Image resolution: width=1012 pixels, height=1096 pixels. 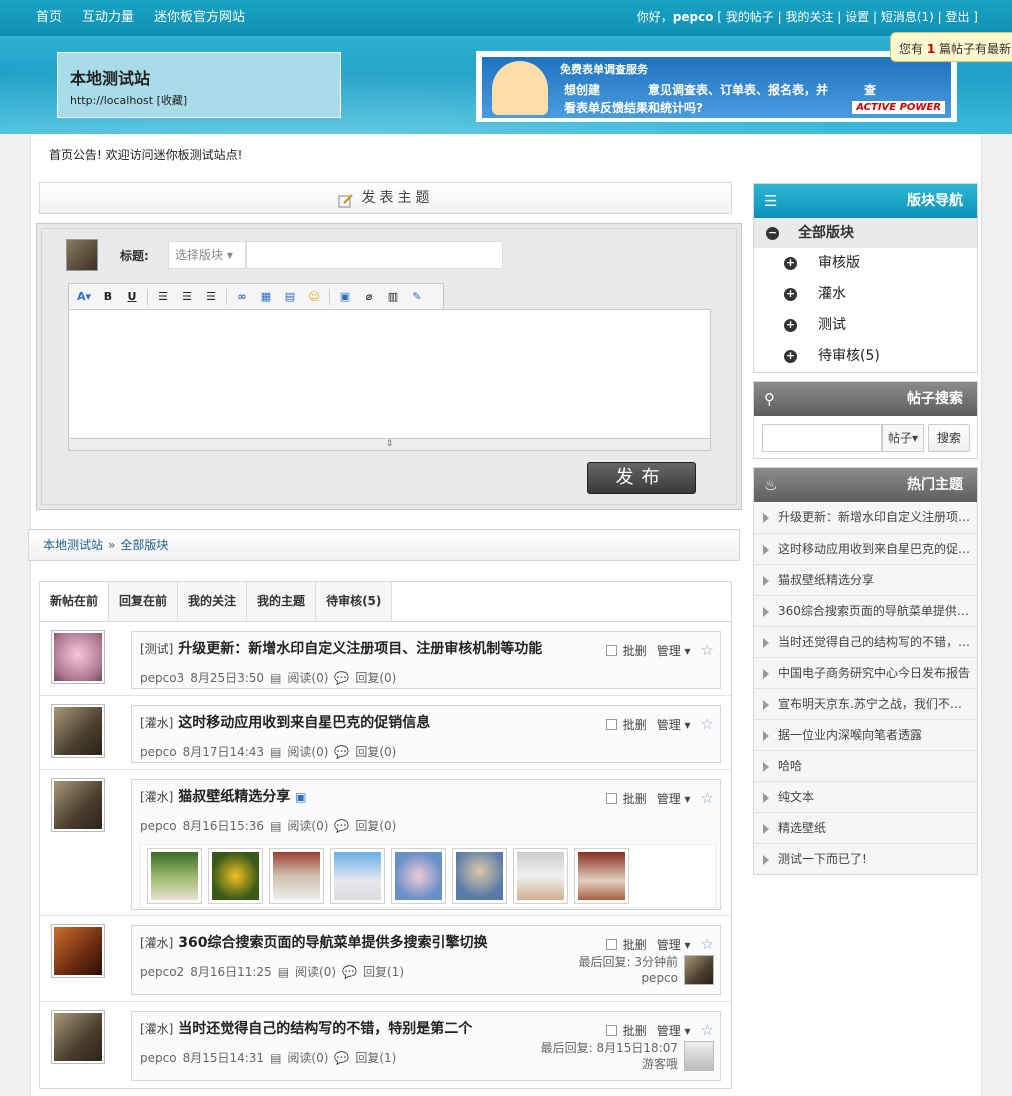 What do you see at coordinates (865, 672) in the screenshot?
I see `list-item: 中国电子商务研究中心今日发布报告` at bounding box center [865, 672].